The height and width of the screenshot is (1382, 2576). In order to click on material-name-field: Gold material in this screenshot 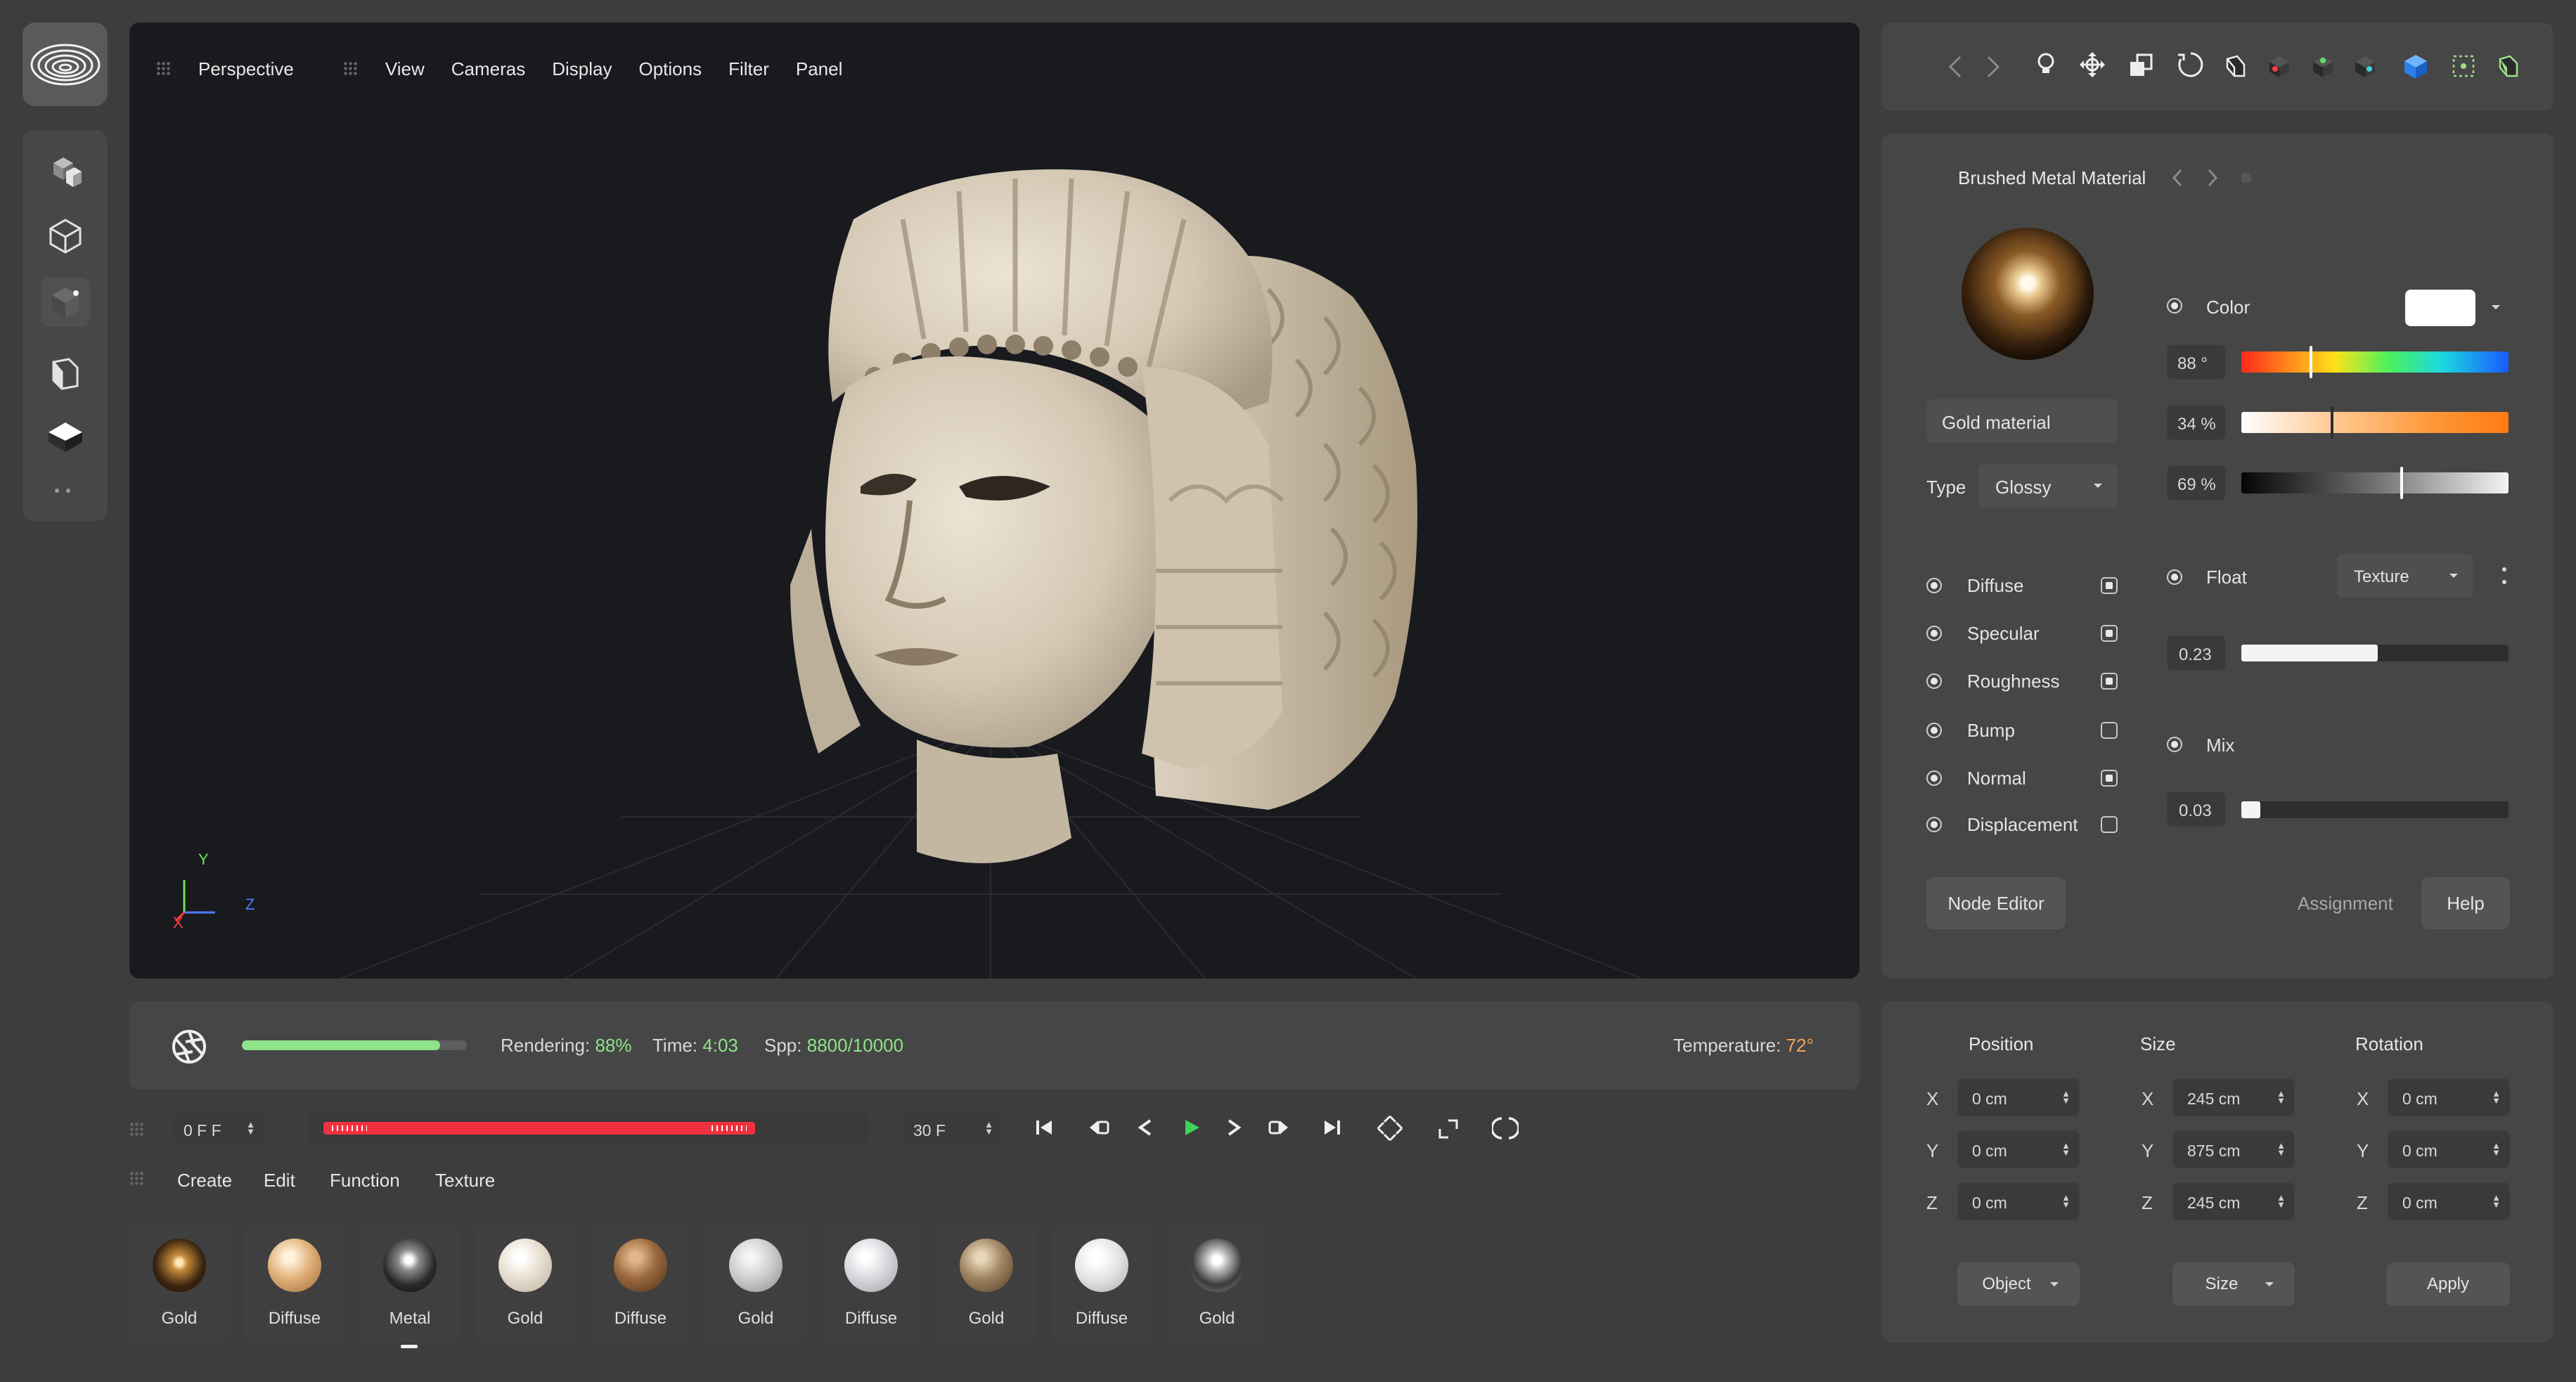, I will do `click(2022, 421)`.